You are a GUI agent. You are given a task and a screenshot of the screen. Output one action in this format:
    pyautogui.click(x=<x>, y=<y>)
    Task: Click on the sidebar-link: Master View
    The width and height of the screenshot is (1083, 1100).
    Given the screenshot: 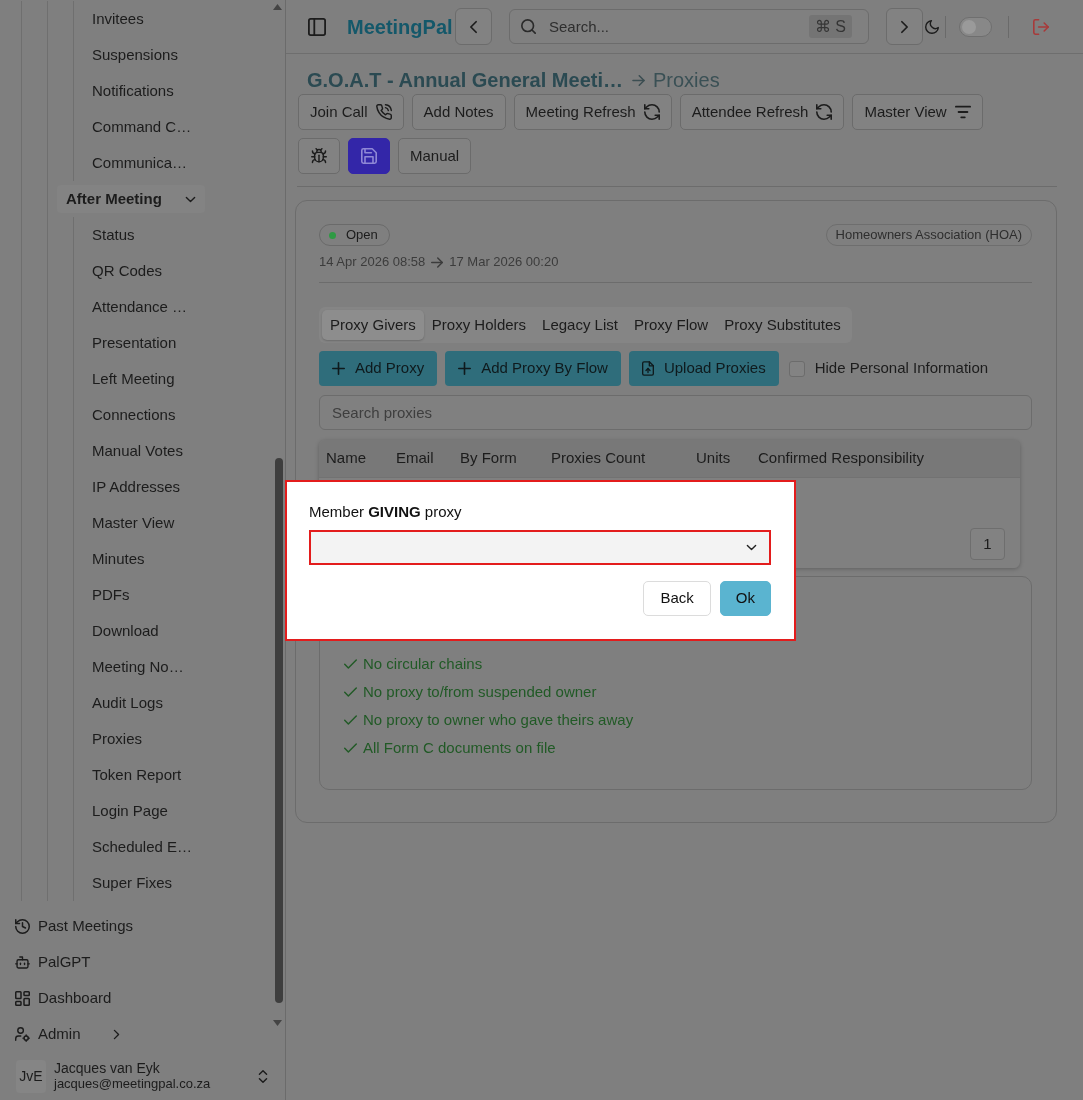 What is the action you would take?
    pyautogui.click(x=133, y=523)
    